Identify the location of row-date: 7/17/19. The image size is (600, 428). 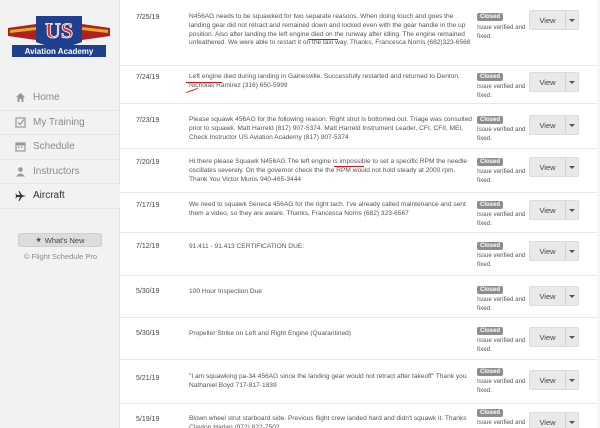
(148, 205).